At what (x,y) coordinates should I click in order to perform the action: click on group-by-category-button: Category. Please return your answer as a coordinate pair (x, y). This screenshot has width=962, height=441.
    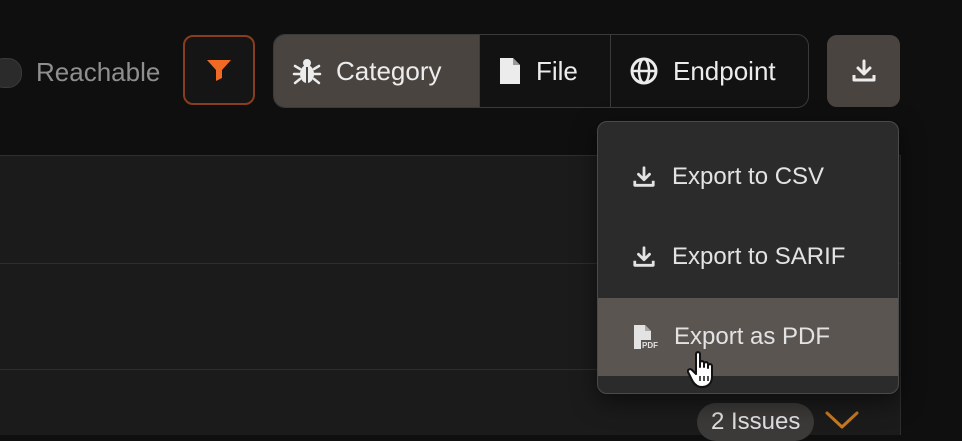
    Looking at the image, I should click on (377, 71).